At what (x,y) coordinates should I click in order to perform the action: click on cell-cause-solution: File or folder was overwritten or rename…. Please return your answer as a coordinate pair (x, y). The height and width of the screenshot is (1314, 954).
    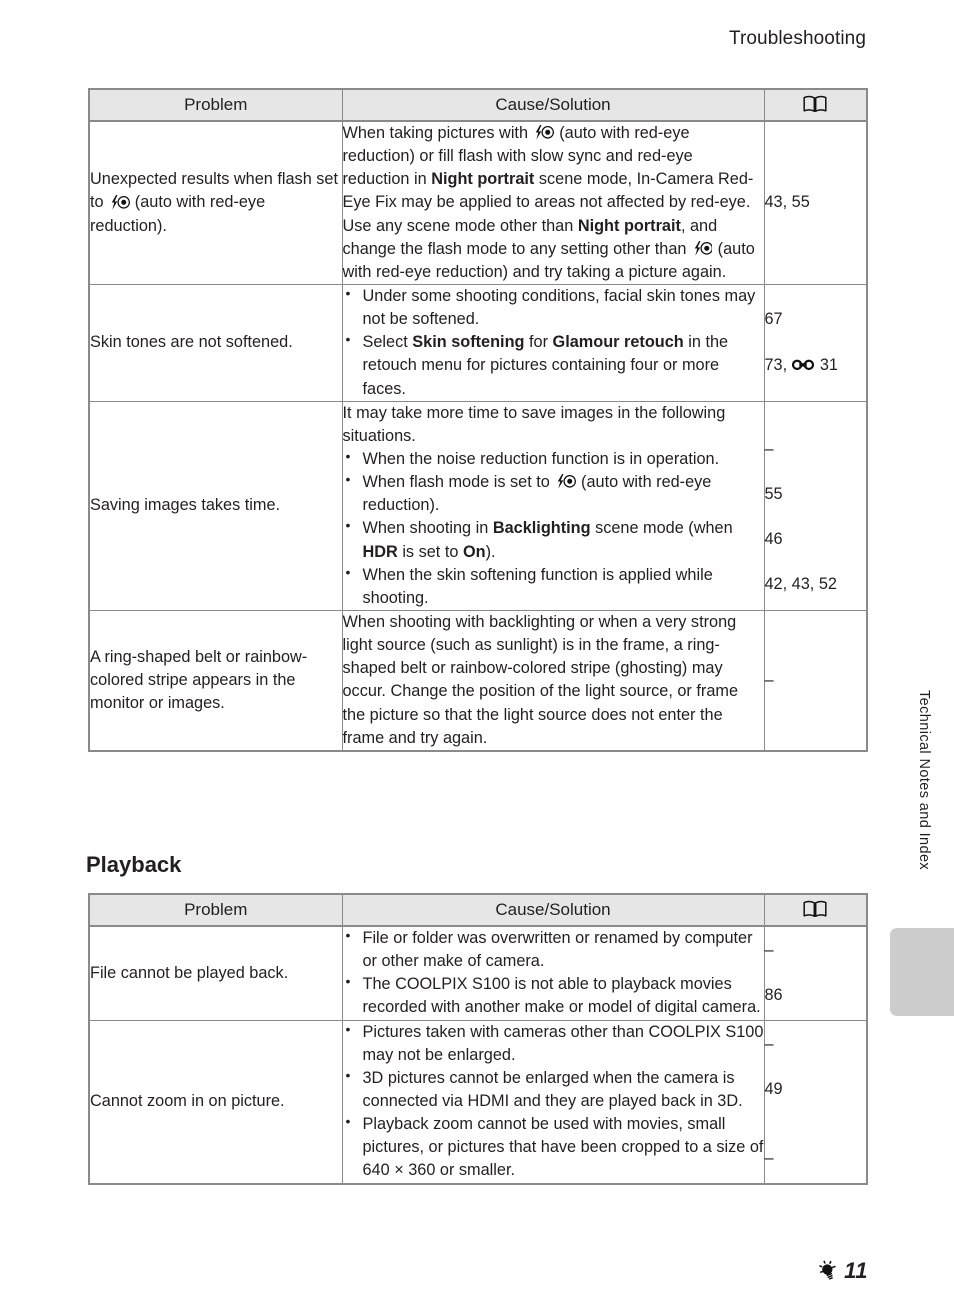
    Looking at the image, I should click on (553, 973).